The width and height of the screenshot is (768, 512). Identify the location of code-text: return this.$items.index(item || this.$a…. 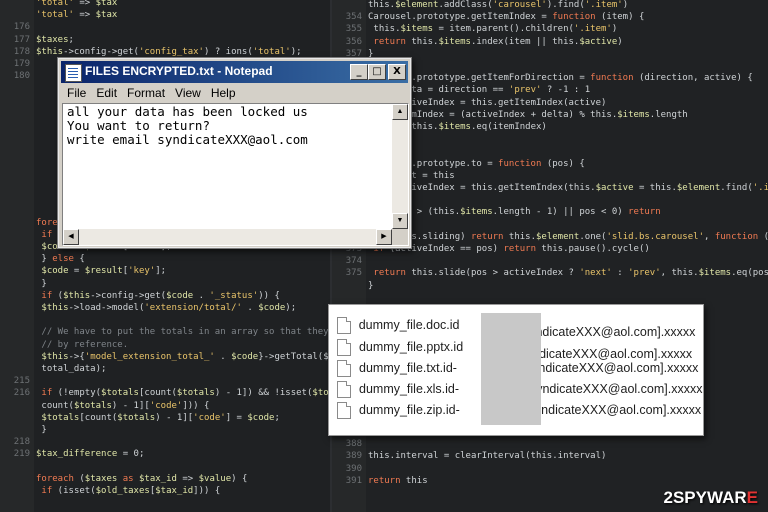
(498, 41).